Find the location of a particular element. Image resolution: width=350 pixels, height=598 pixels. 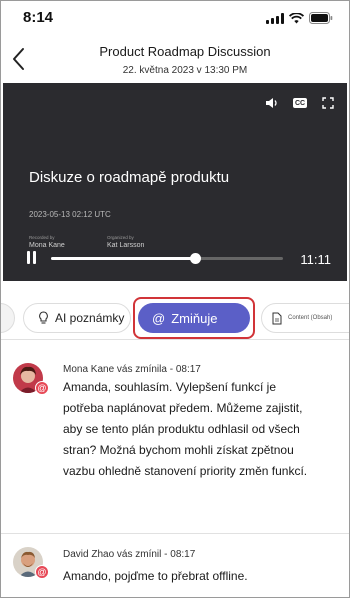

cc-icon: CC is located at coordinates (300, 103).